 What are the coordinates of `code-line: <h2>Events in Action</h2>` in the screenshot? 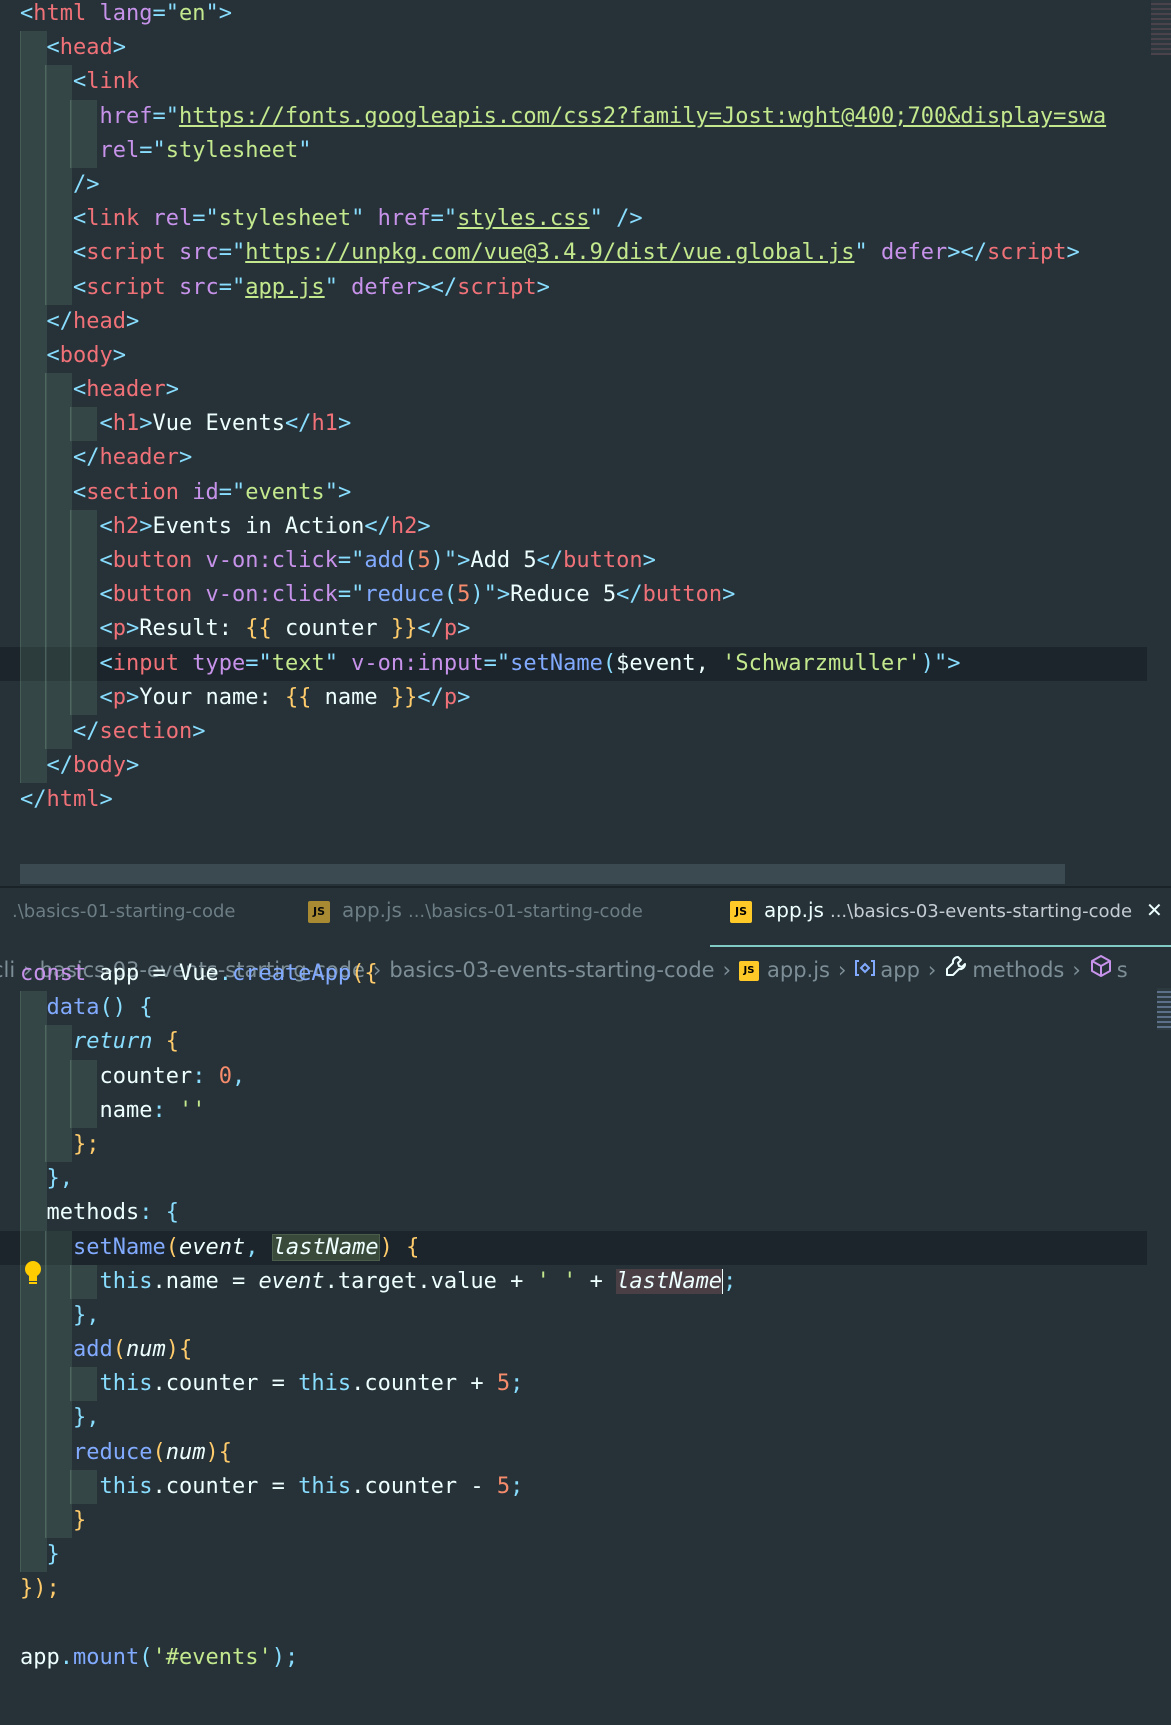 It's located at (585, 526).